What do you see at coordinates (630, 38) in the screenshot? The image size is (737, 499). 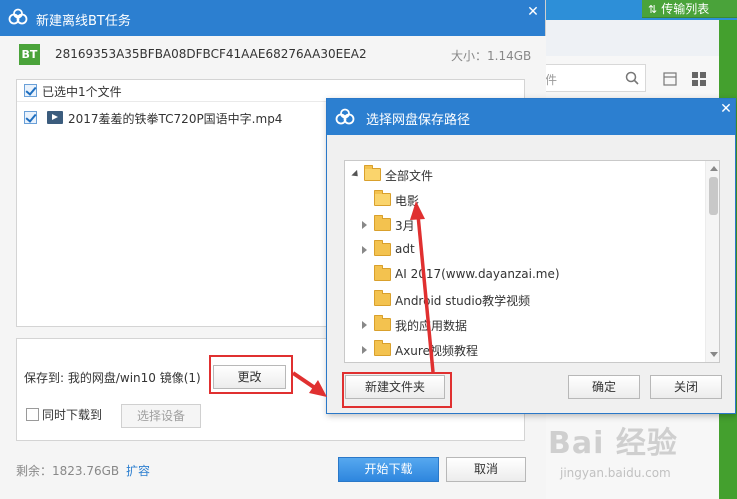 I see `bg-toolbar-strip` at bounding box center [630, 38].